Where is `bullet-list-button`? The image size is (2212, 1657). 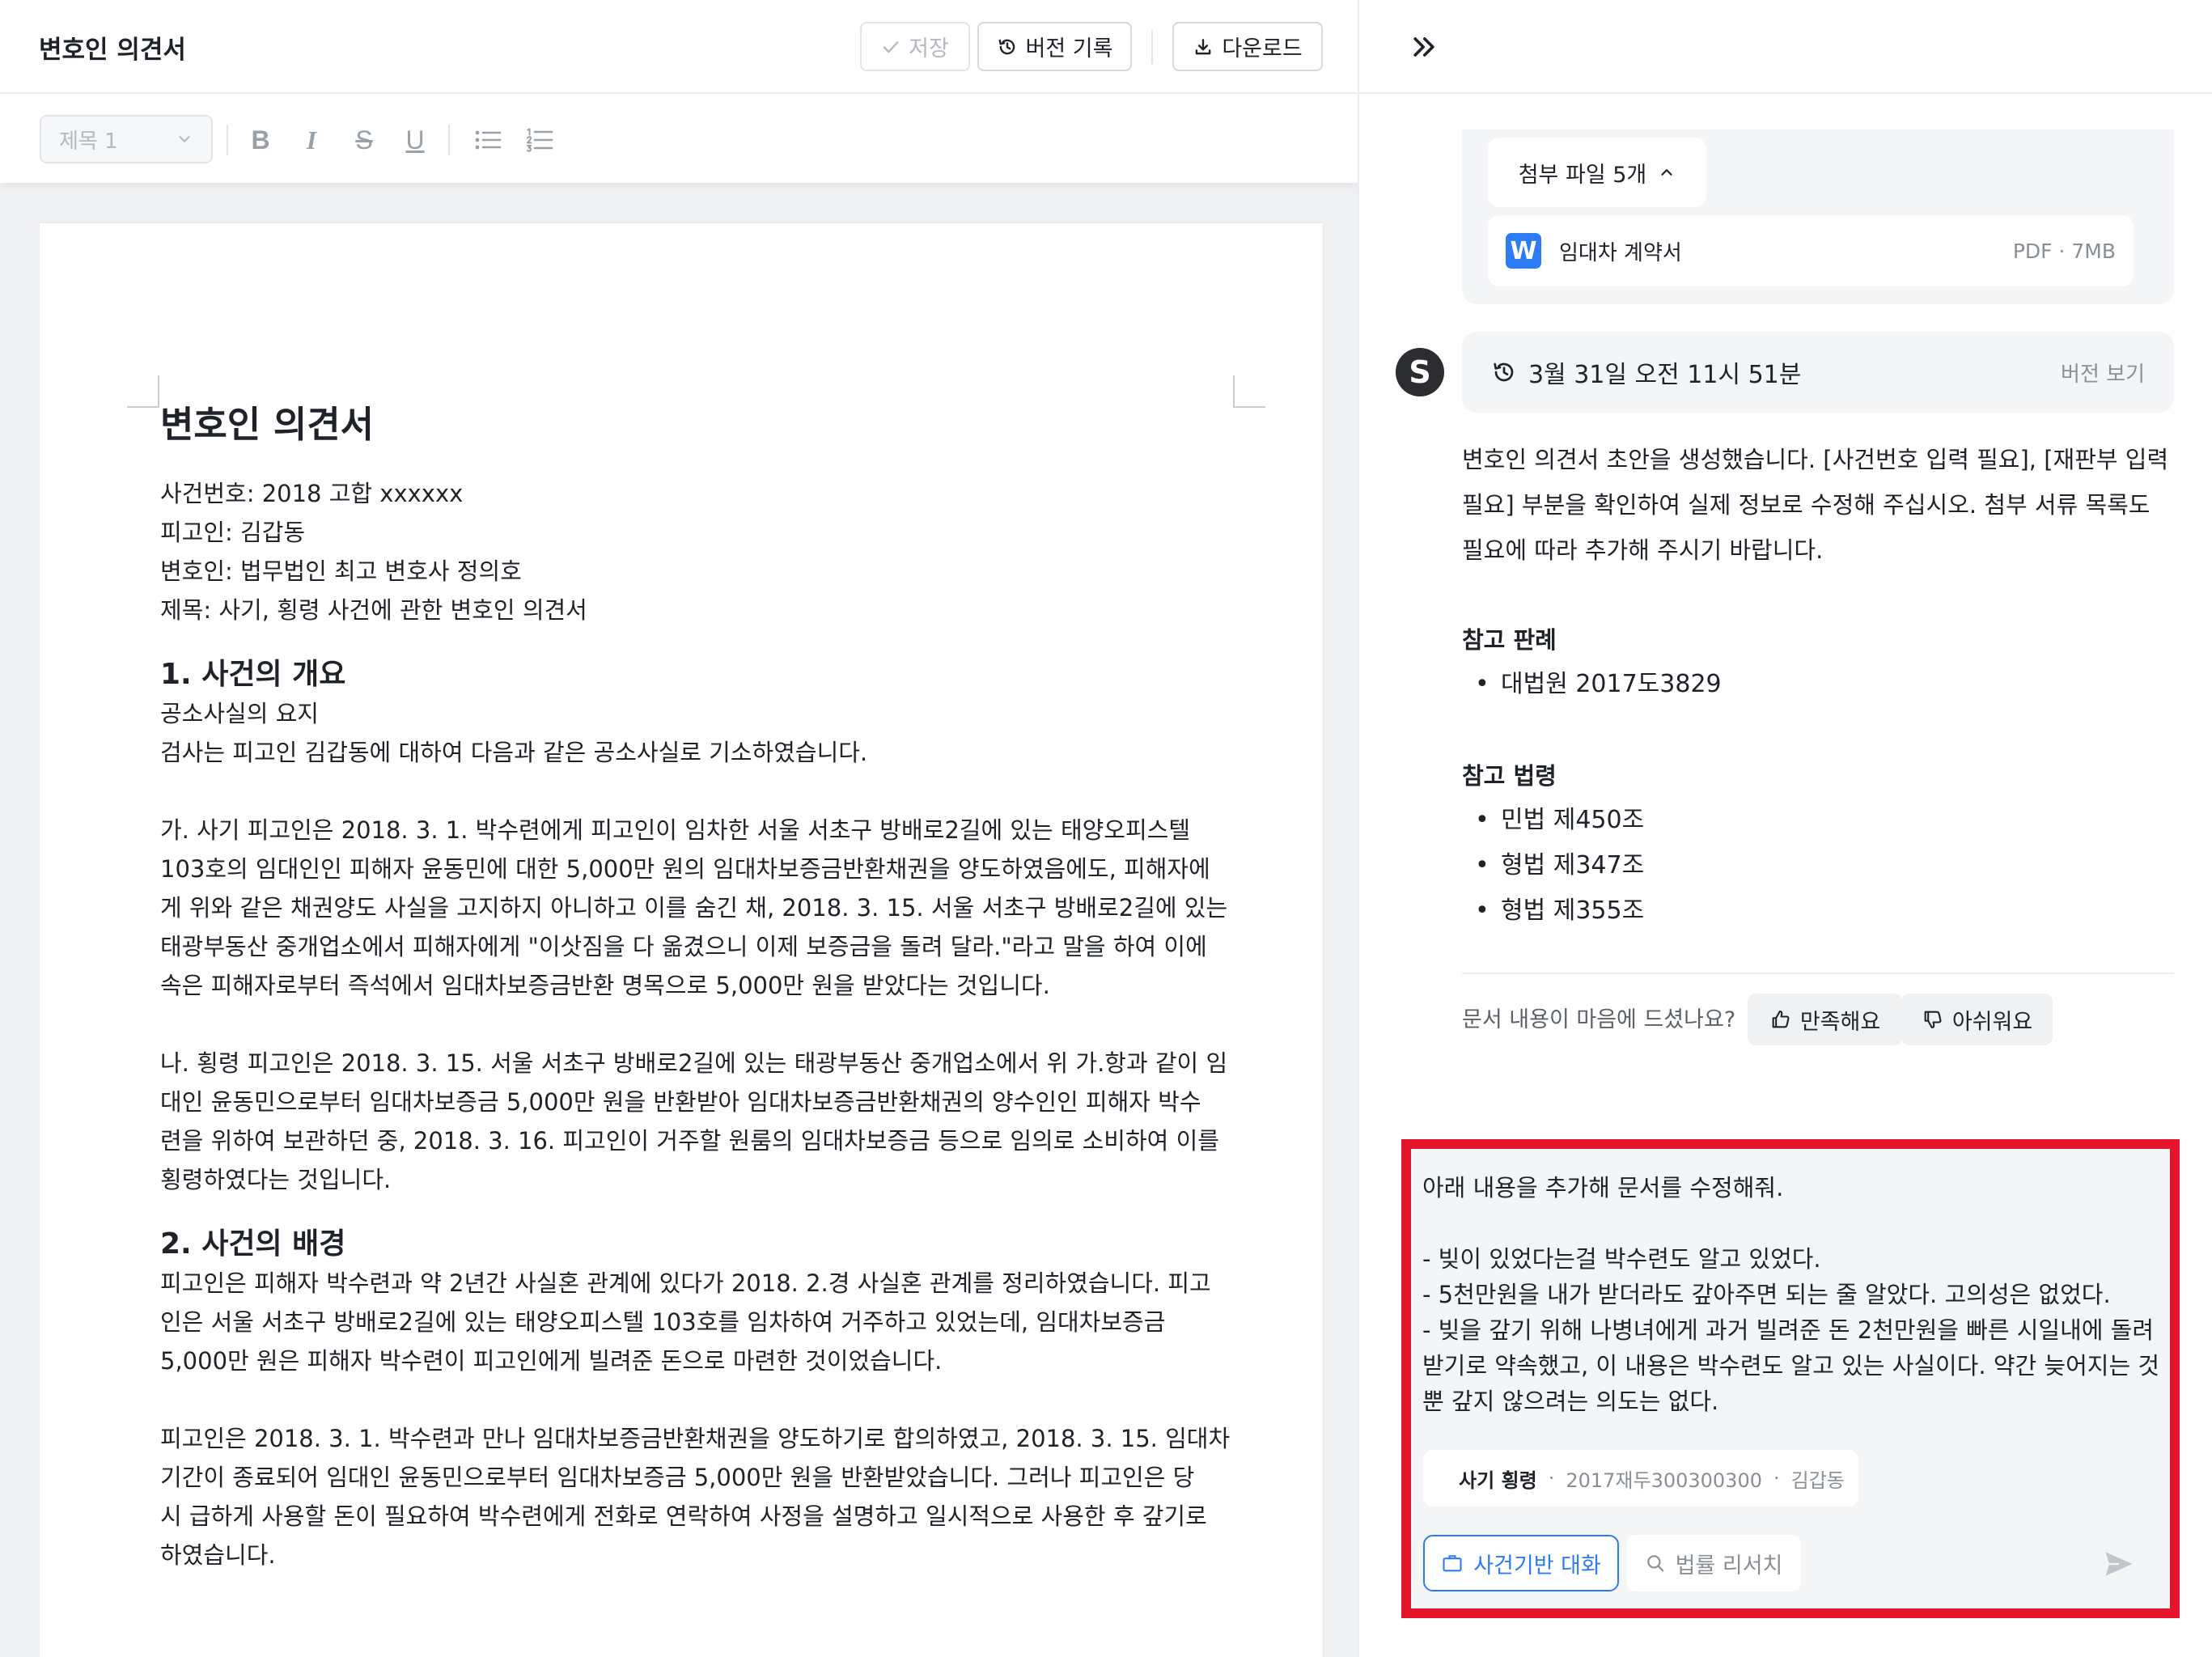
bullet-list-button is located at coordinates (487, 140).